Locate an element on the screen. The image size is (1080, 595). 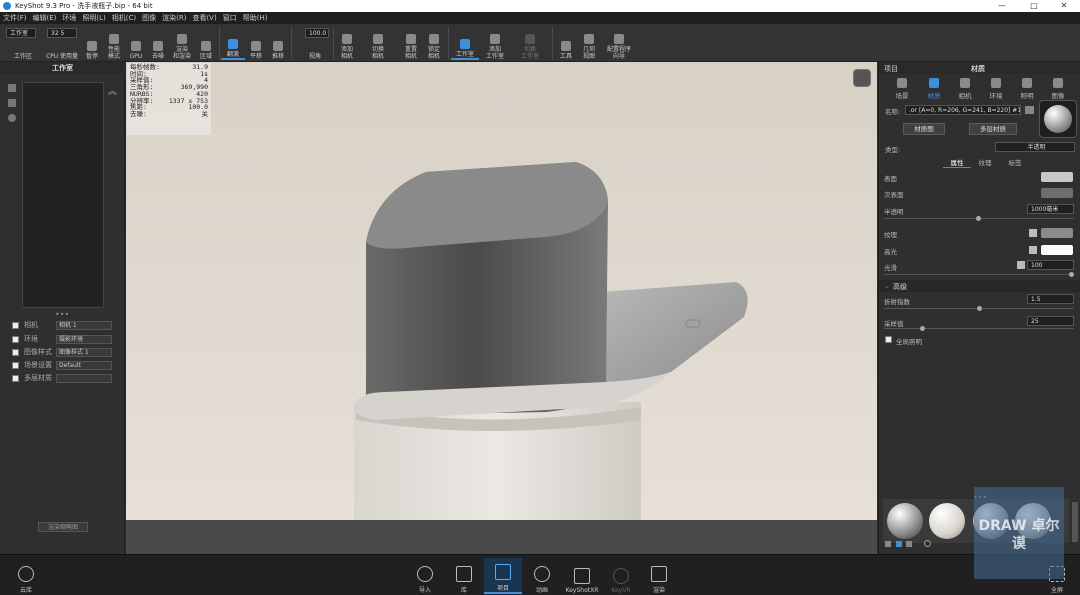
menu-file: 文件(F) is located at coordinates (15, 18).